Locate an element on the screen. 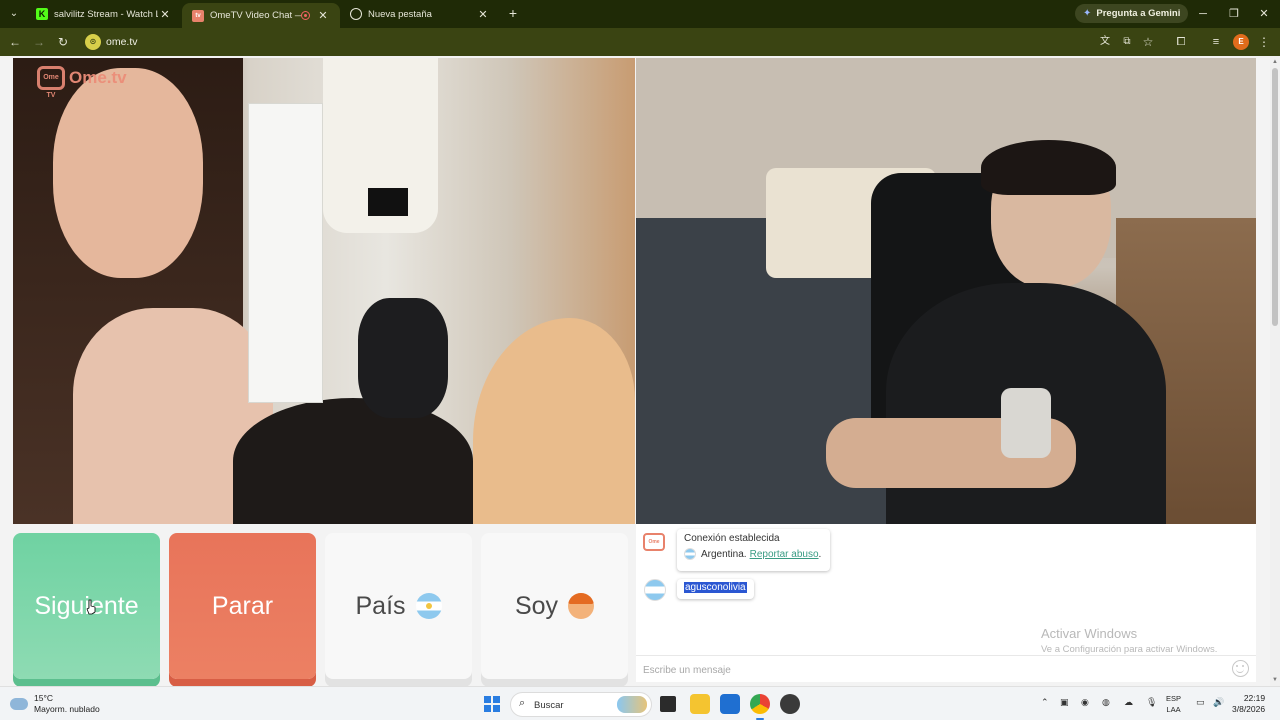 This screenshot has width=1280, height=720. page-scrollbar: ▲ ▼ is located at coordinates (1275, 371).